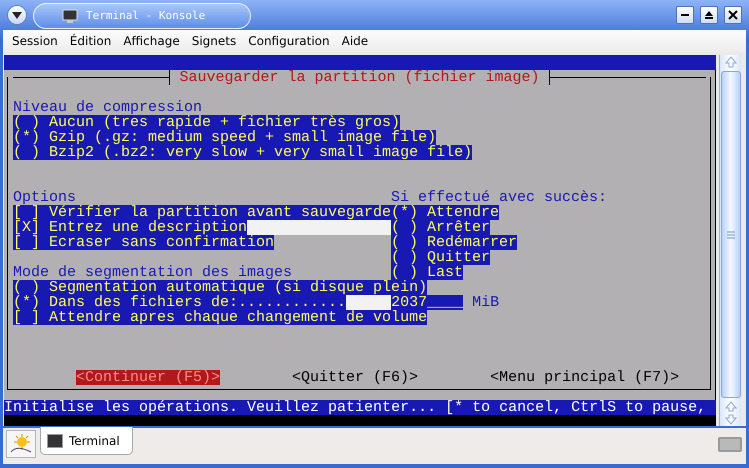  What do you see at coordinates (107, 107) in the screenshot?
I see `section-label: Niveau de compression` at bounding box center [107, 107].